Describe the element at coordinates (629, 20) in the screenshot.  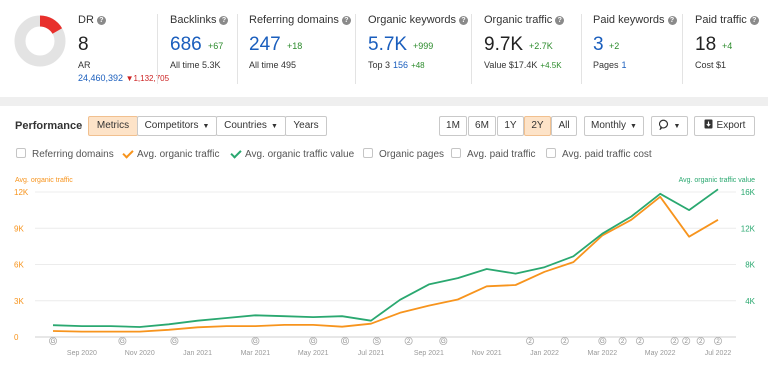
I see `paid-keywords-title: Paid keywords` at that location.